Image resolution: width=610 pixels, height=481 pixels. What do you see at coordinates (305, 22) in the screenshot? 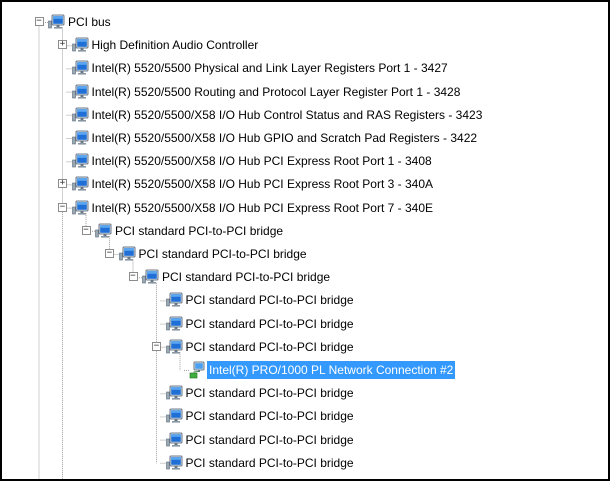
I see `tree-node: − PCI bus` at bounding box center [305, 22].